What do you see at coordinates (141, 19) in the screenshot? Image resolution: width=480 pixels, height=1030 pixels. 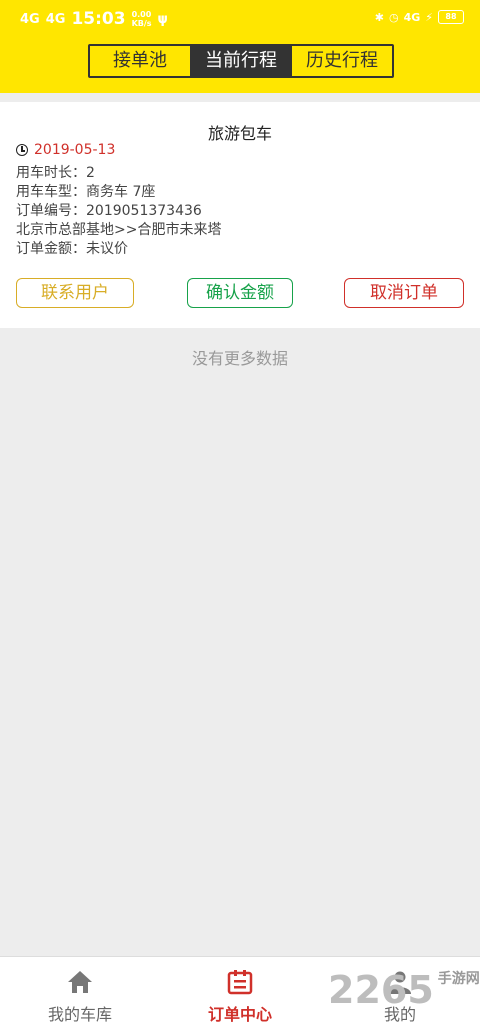 I see `network-speed: 0.00 KB/s` at bounding box center [141, 19].